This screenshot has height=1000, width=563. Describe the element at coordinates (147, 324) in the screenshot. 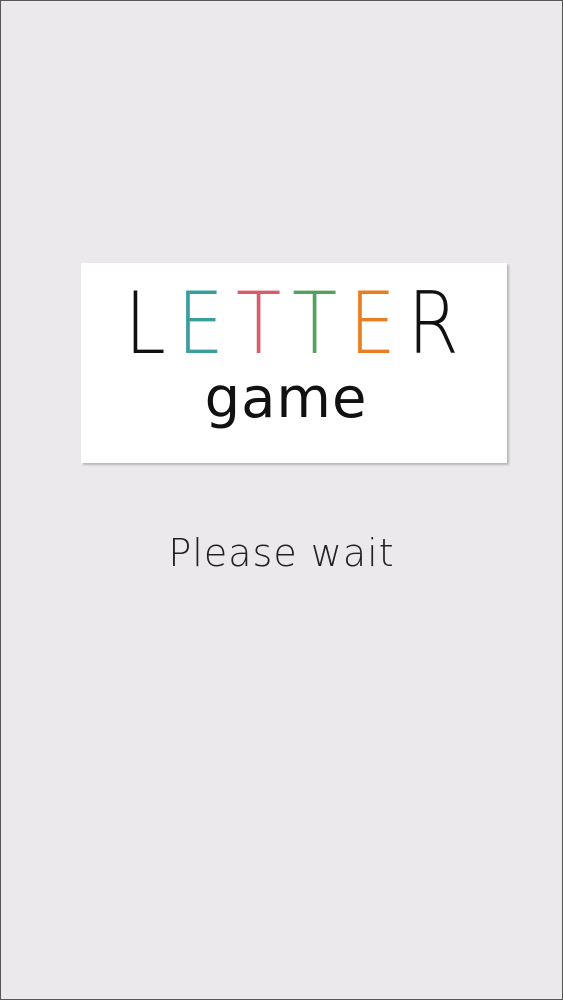

I see `logo-letter-l: L` at that location.